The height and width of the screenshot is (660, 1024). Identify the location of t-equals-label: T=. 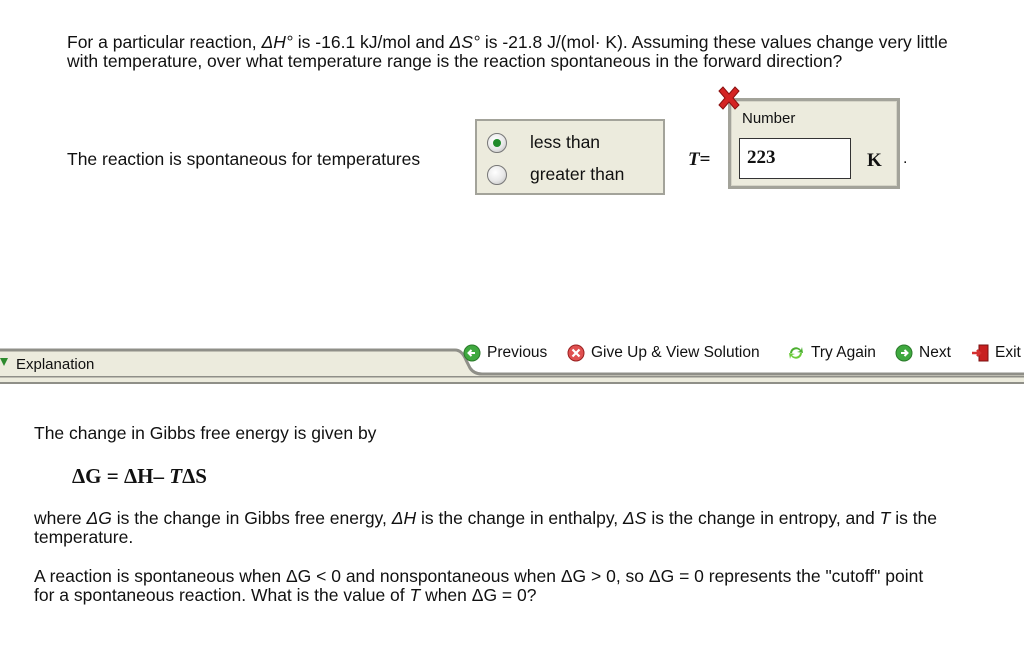
(699, 159).